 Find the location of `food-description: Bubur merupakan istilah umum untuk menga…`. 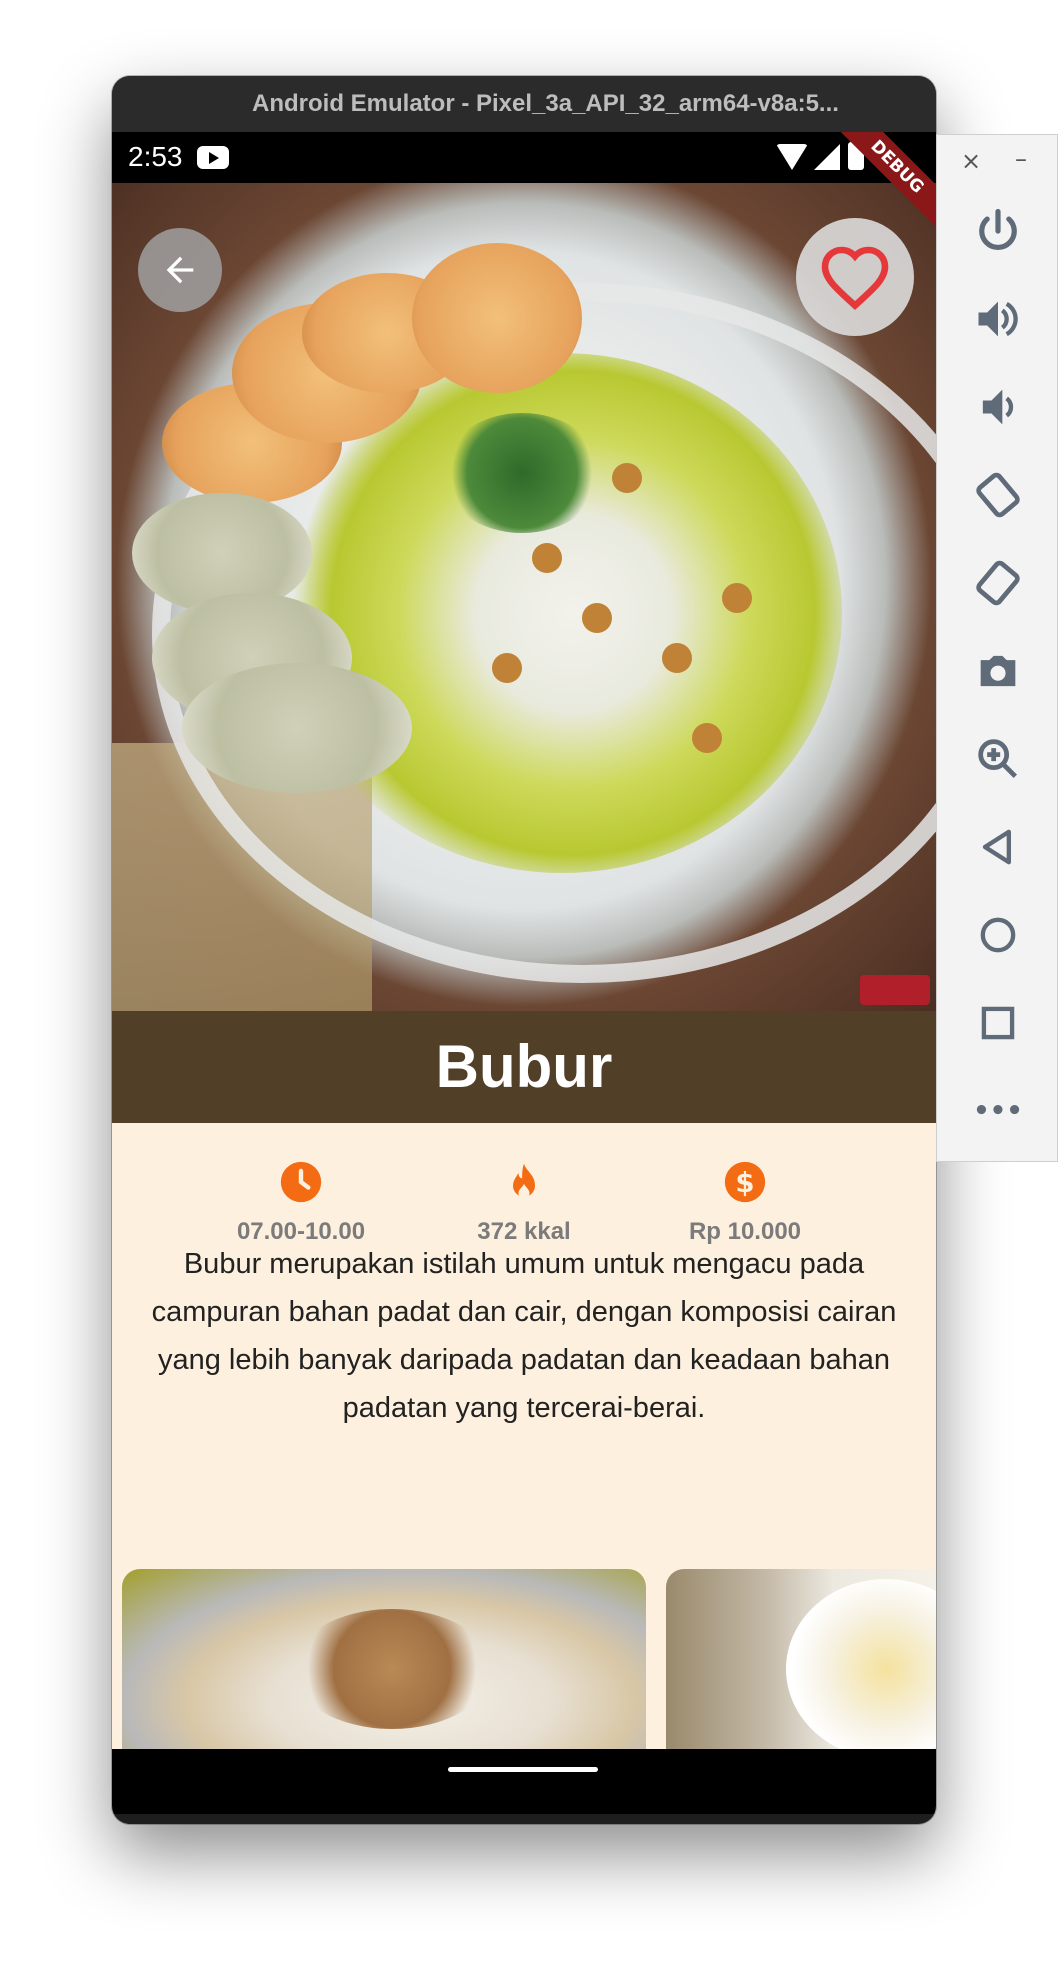

food-description: Bubur merupakan istilah umum untuk menga… is located at coordinates (524, 1336).